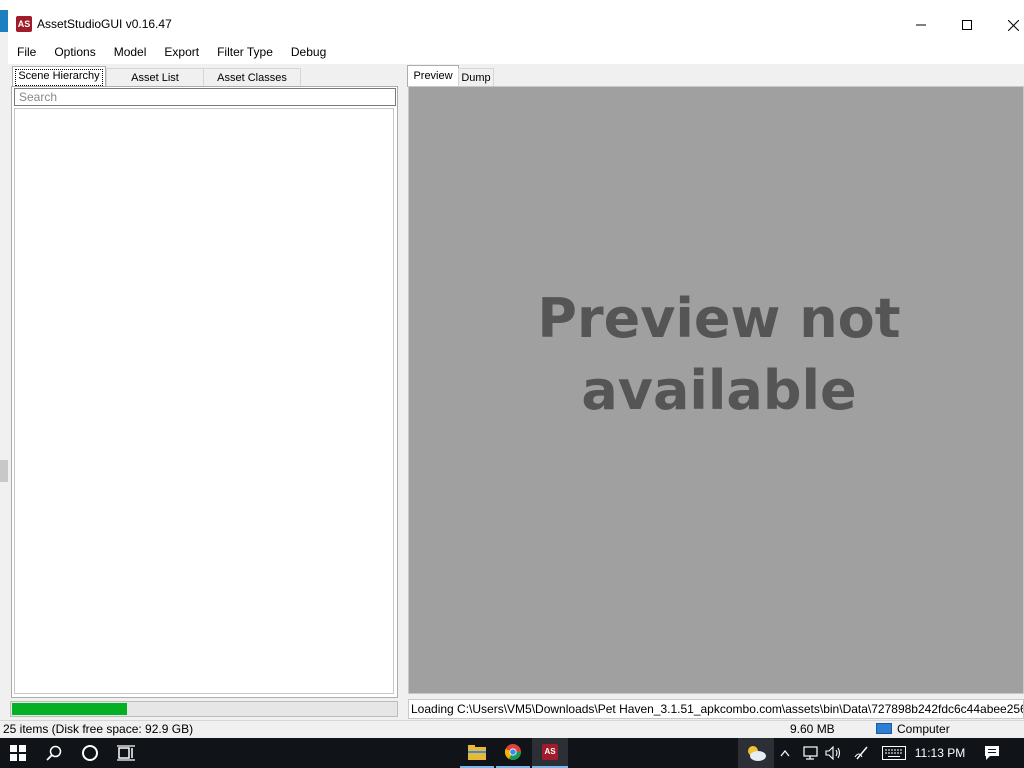 This screenshot has width=1024, height=768. I want to click on search-icon, so click(54, 753).